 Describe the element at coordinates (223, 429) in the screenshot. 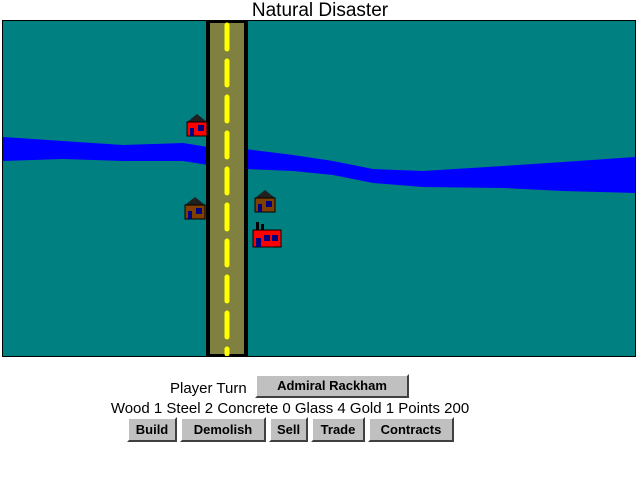

I see `demolish-button: Demolish` at that location.